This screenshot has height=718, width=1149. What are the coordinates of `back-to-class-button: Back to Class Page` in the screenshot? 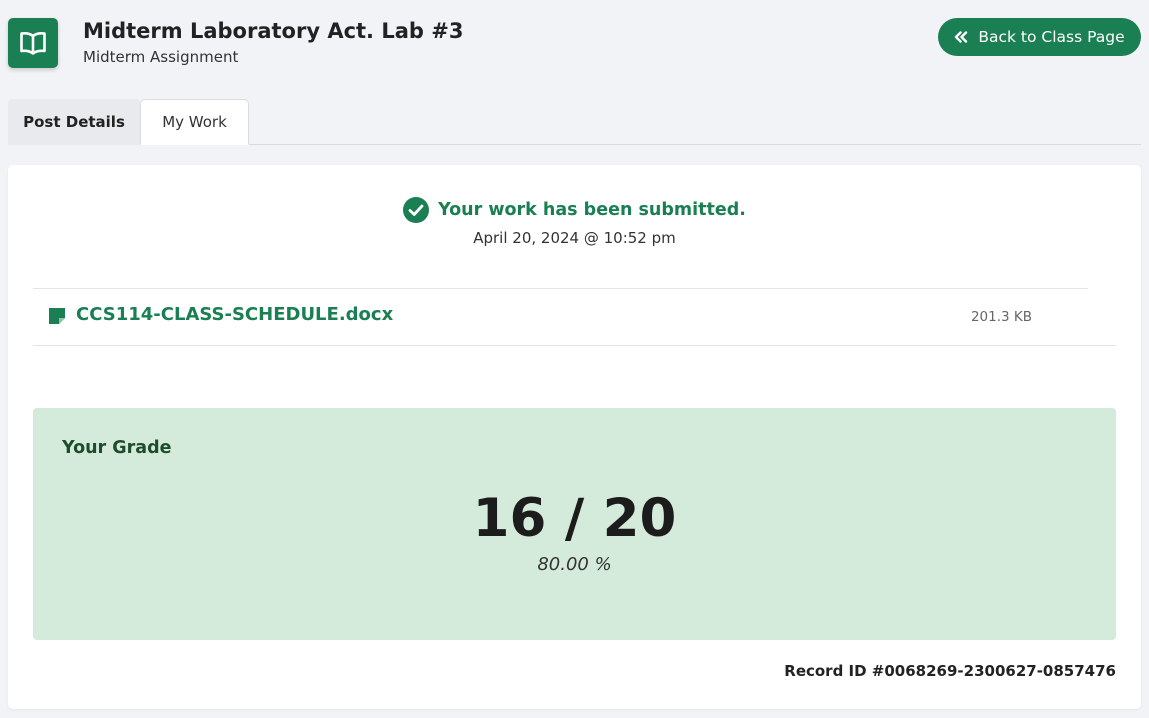 It's located at (1039, 37).